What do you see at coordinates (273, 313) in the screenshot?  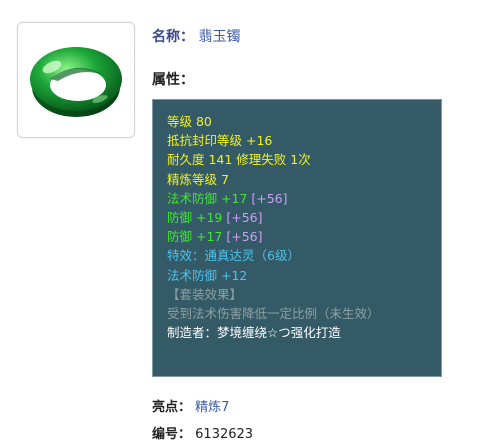 I see `attr-set-effect-desc: 受到法术伤害降低一定比例（未生效）` at bounding box center [273, 313].